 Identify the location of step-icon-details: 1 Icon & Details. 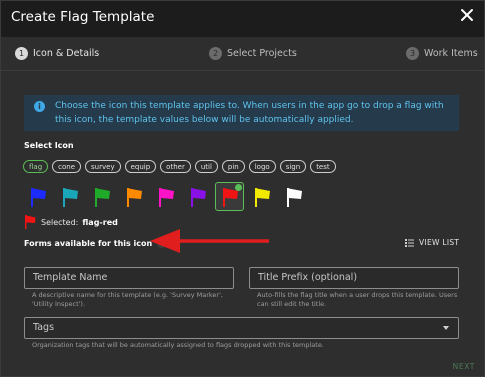
(57, 53).